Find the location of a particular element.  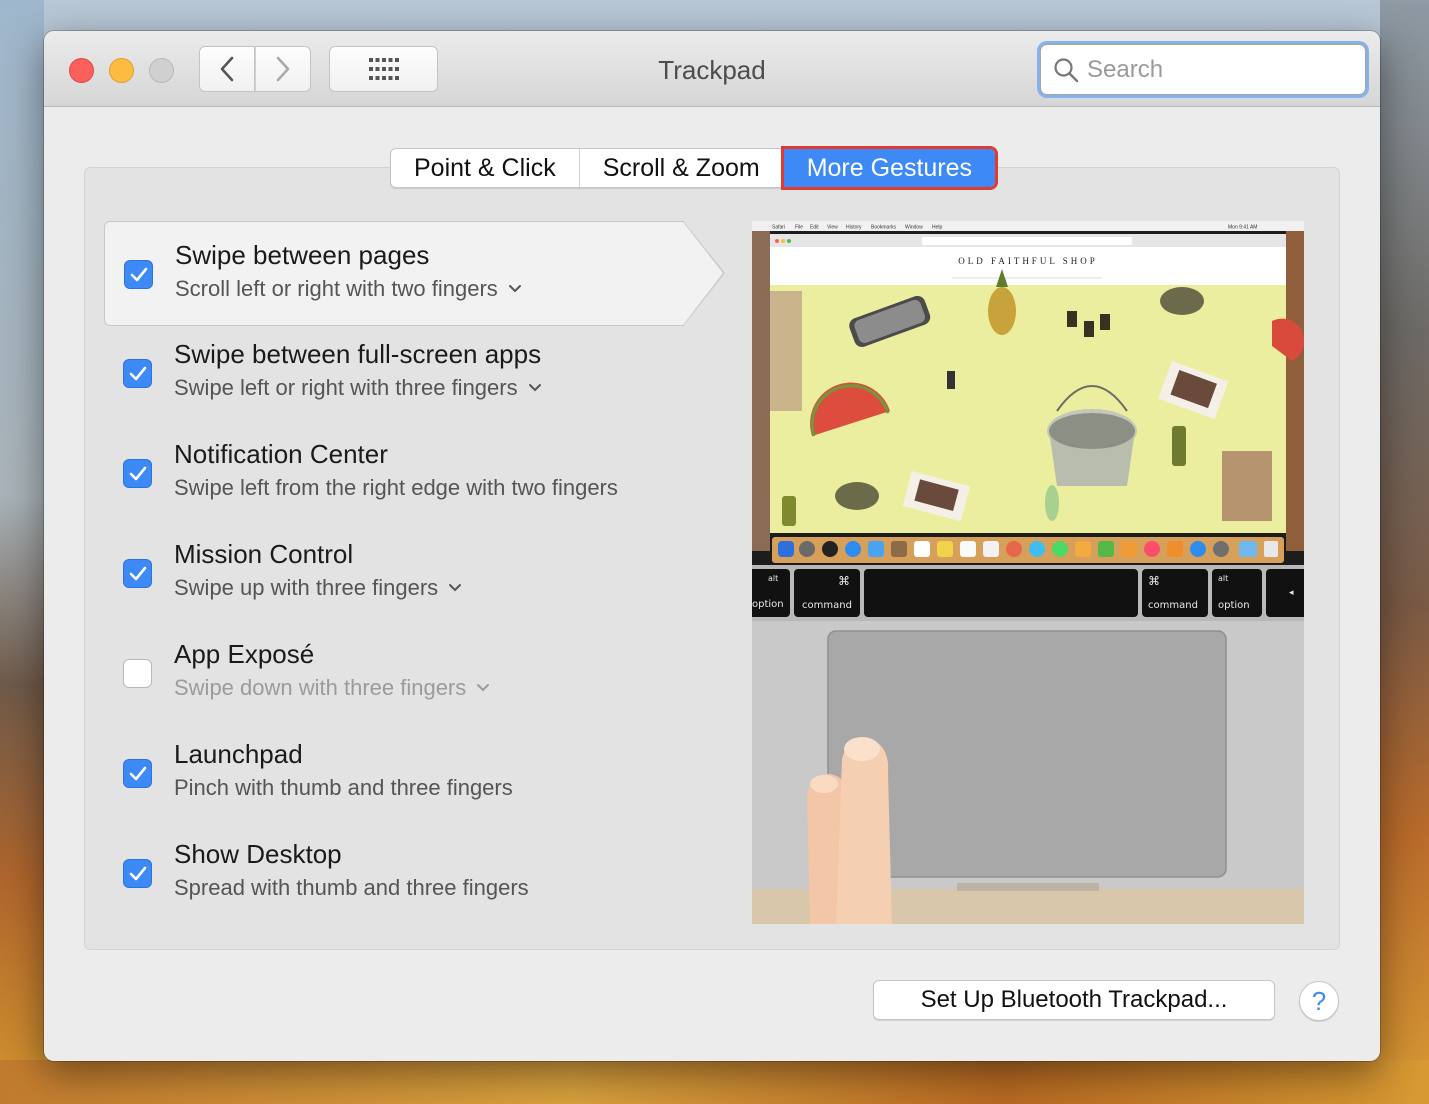

preview-menu-bookmarks: Bookmarks is located at coordinates (884, 228).